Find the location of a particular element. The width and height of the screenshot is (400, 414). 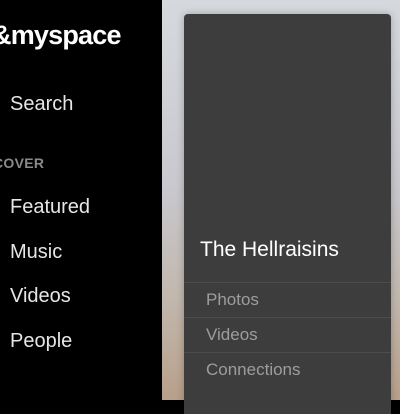

myspace-logo: &myspace is located at coordinates (60, 35).